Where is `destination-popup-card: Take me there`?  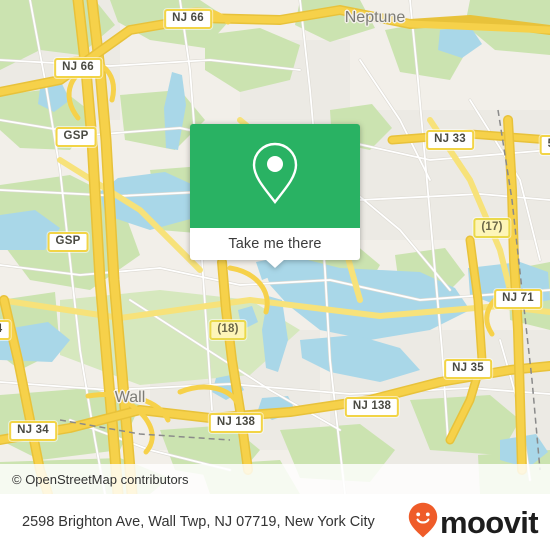
destination-popup-card: Take me there is located at coordinates (275, 196).